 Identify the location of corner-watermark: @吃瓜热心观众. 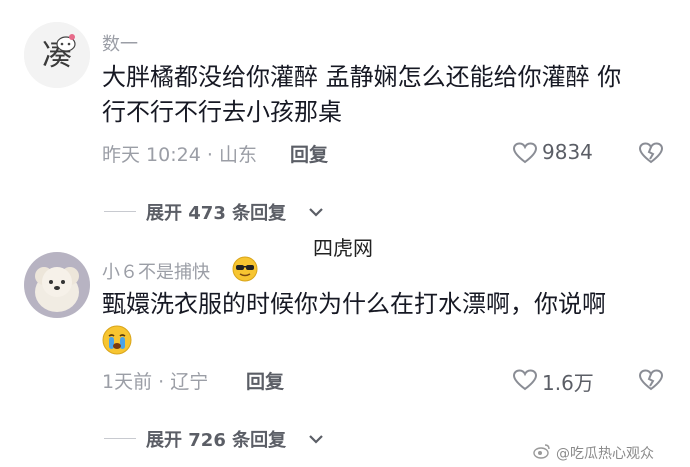
(605, 454).